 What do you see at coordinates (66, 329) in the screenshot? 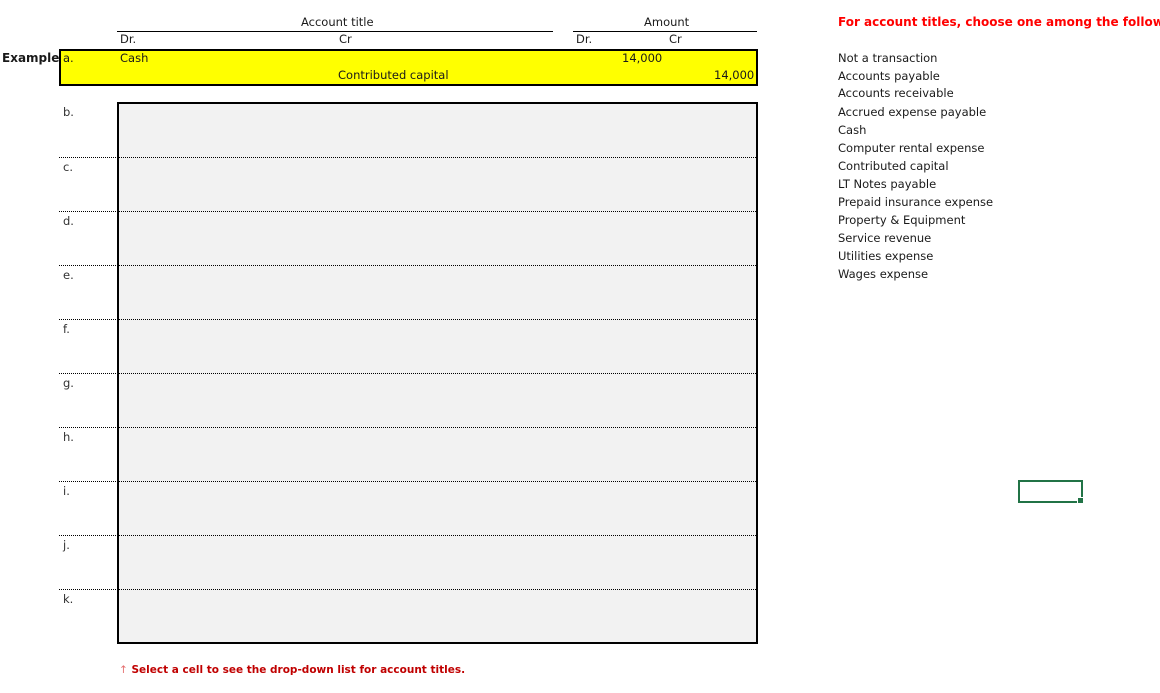
I see `row-letter: f.` at bounding box center [66, 329].